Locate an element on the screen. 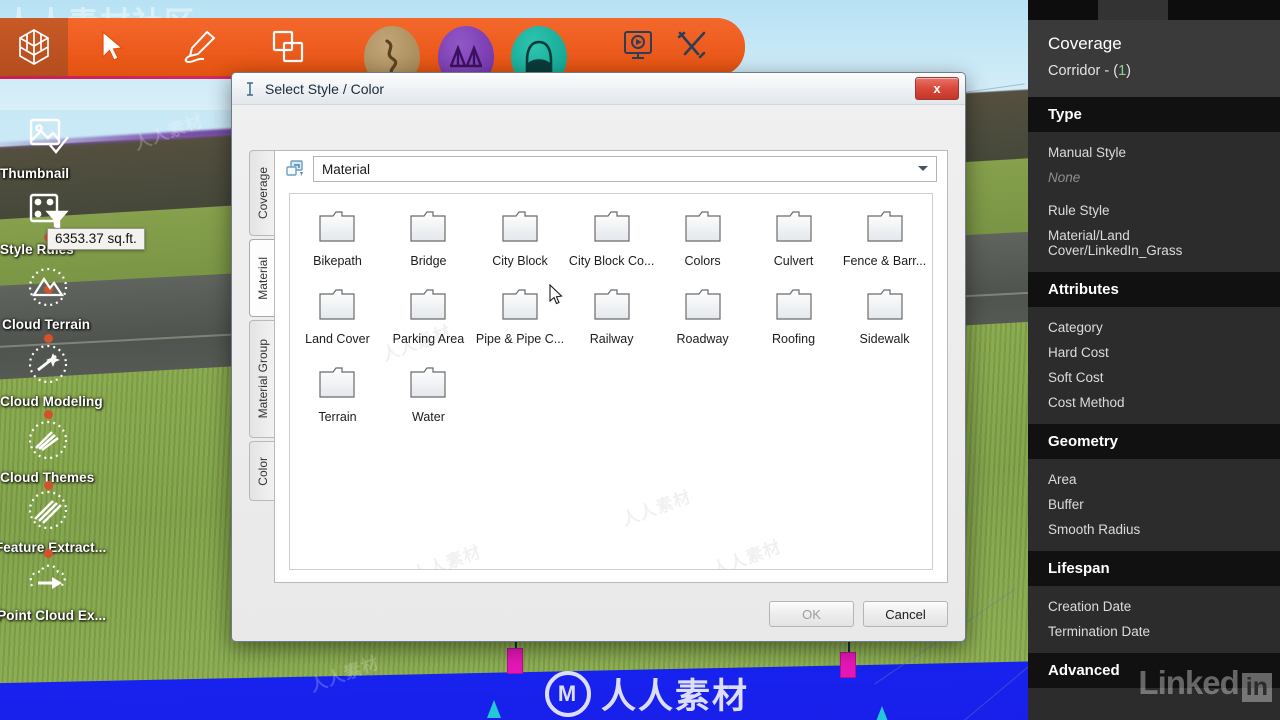 Image resolution: width=1280 pixels, height=720 pixels. presentation-icon is located at coordinates (638, 47).